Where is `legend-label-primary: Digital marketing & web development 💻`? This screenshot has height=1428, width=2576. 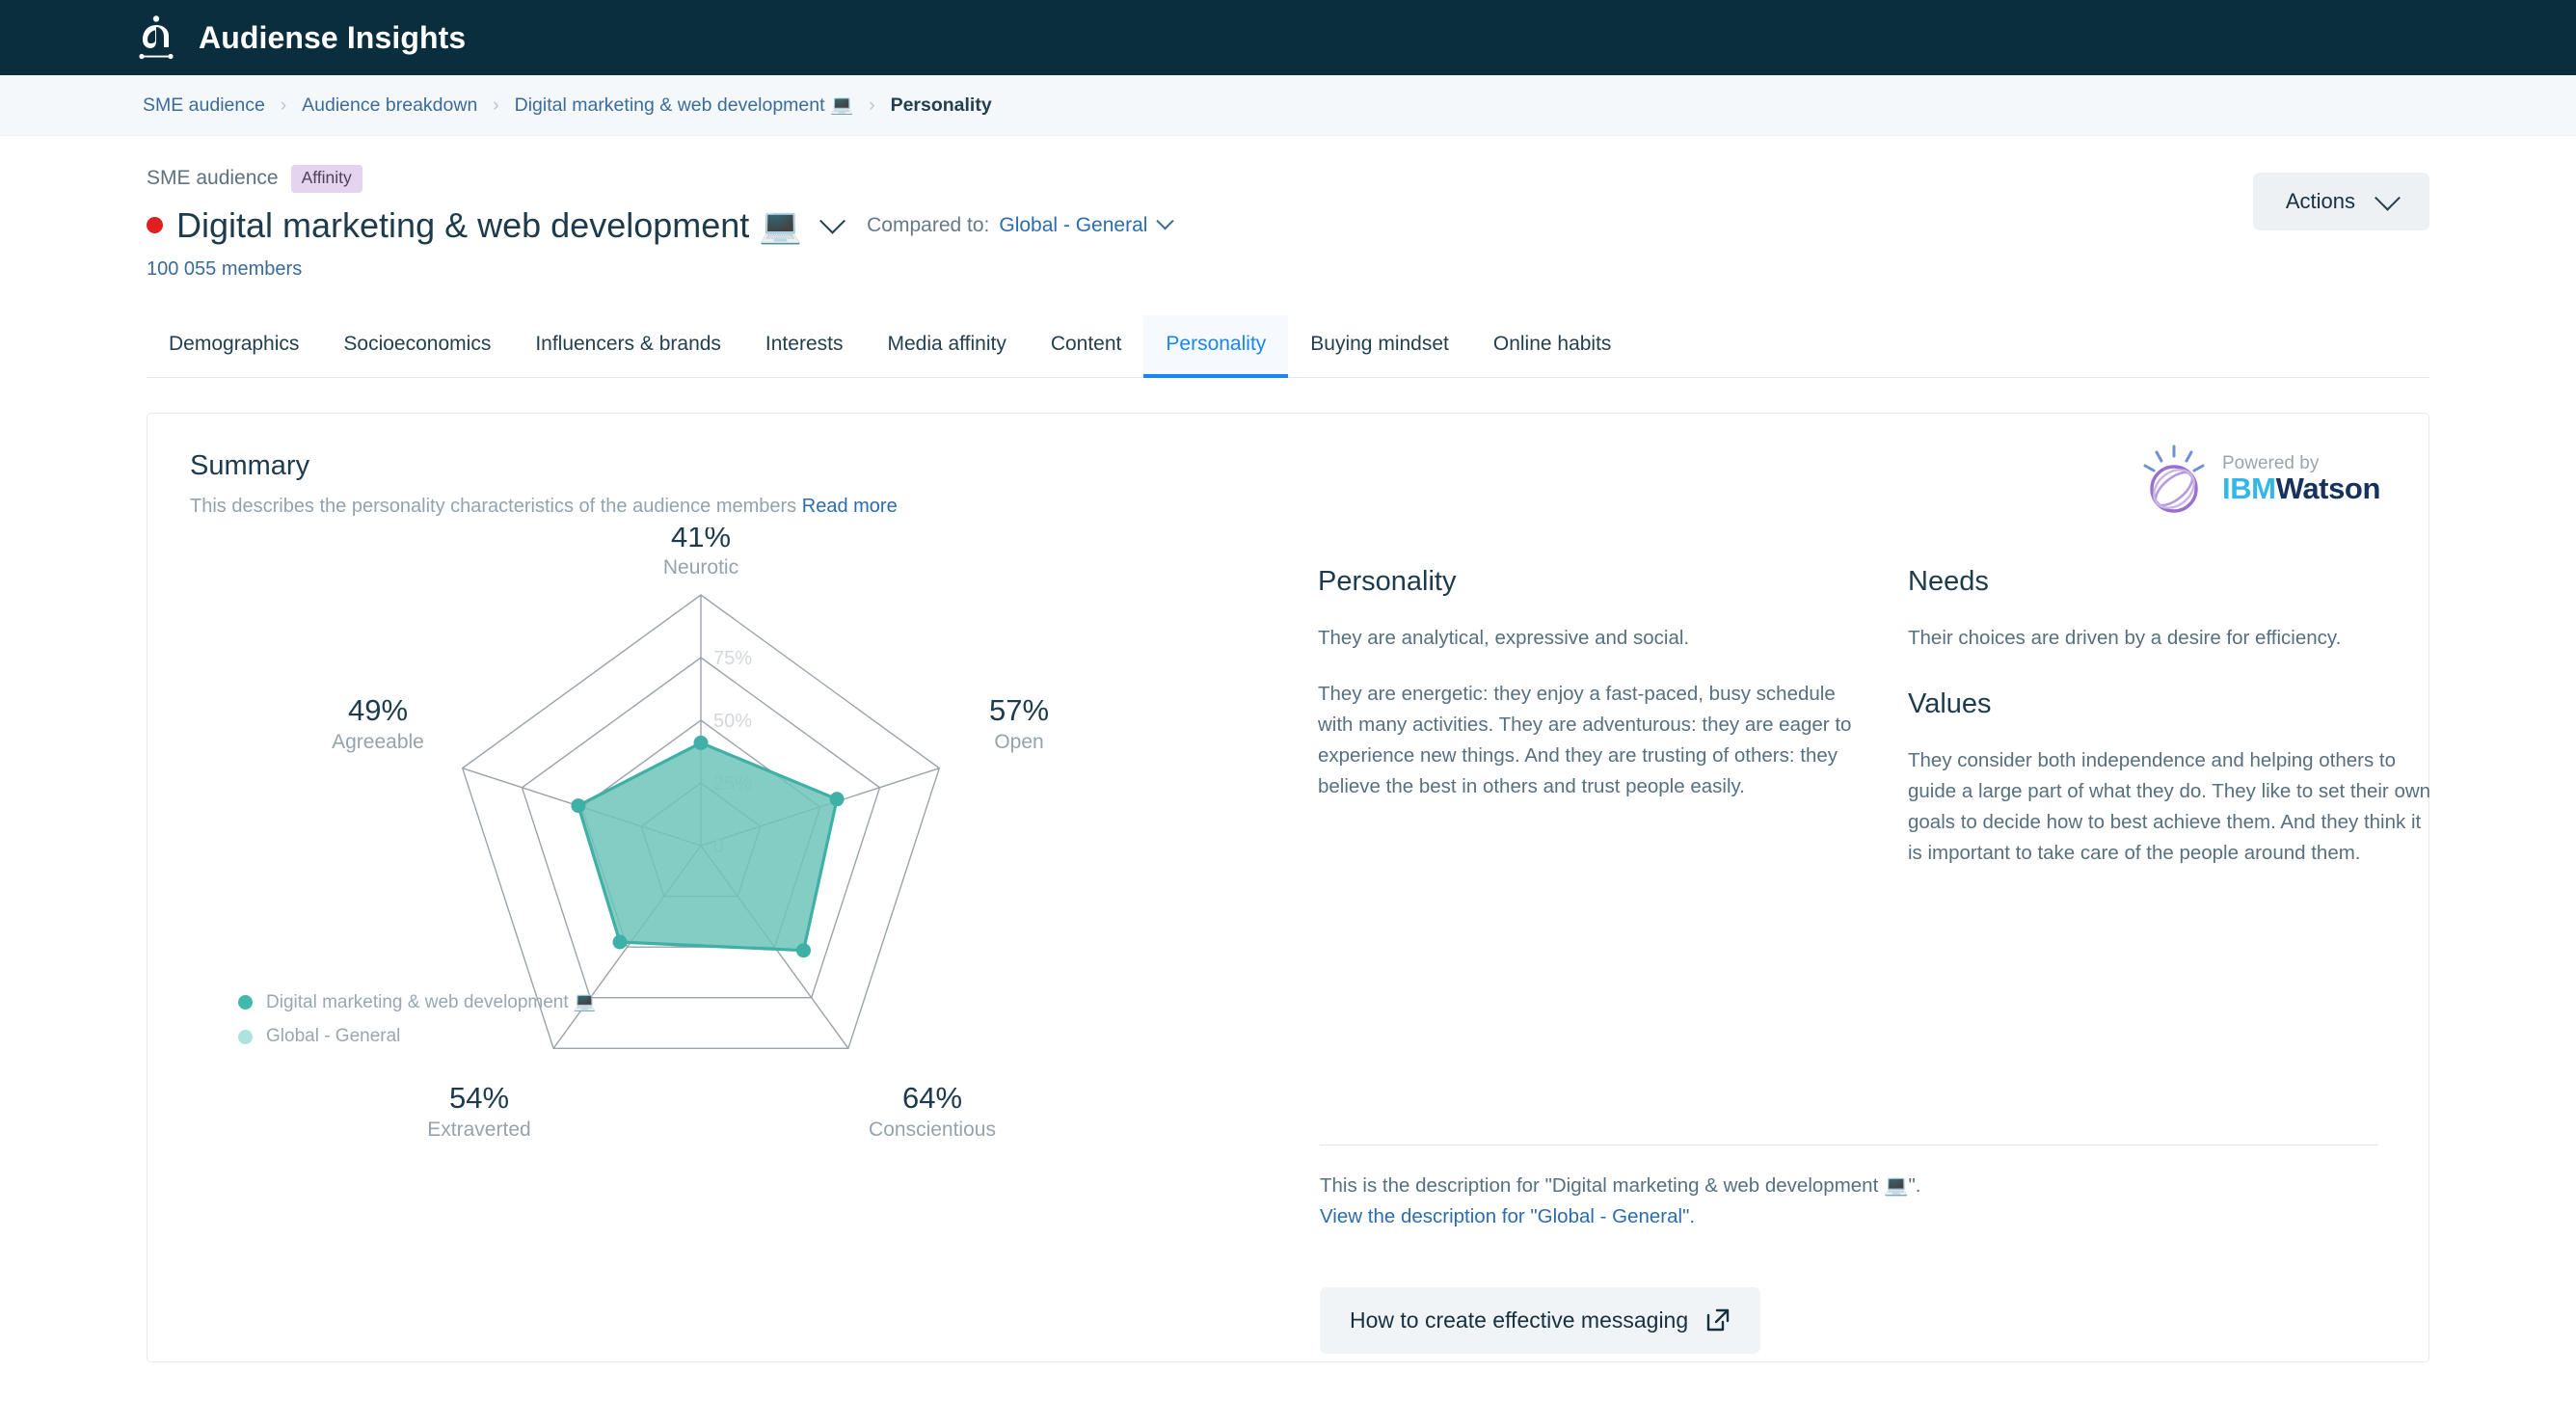 legend-label-primary: Digital marketing & web development 💻 is located at coordinates (432, 1002).